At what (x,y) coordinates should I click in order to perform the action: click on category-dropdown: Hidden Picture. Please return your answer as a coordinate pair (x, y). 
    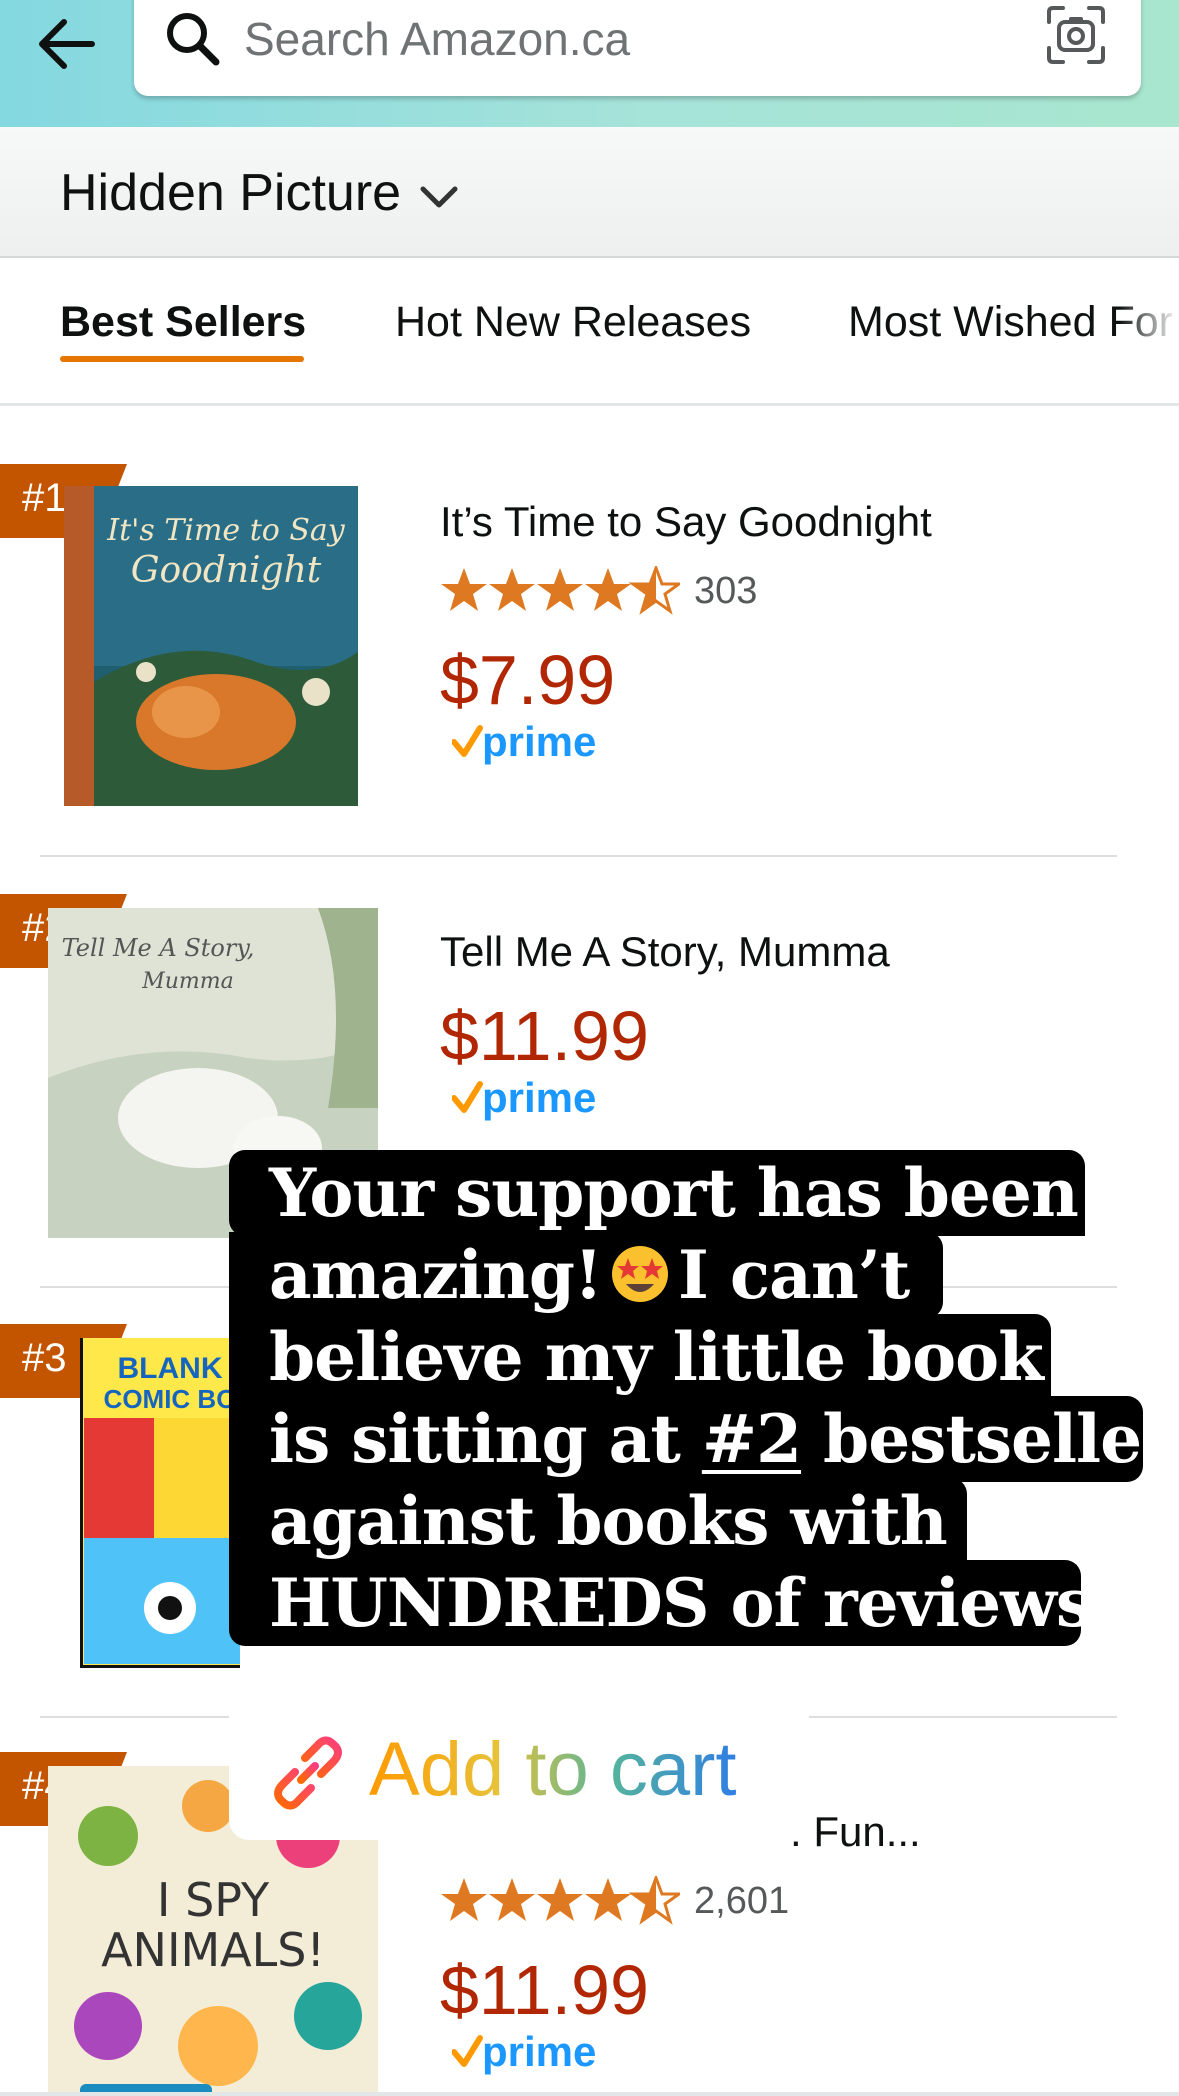
    Looking at the image, I should click on (261, 193).